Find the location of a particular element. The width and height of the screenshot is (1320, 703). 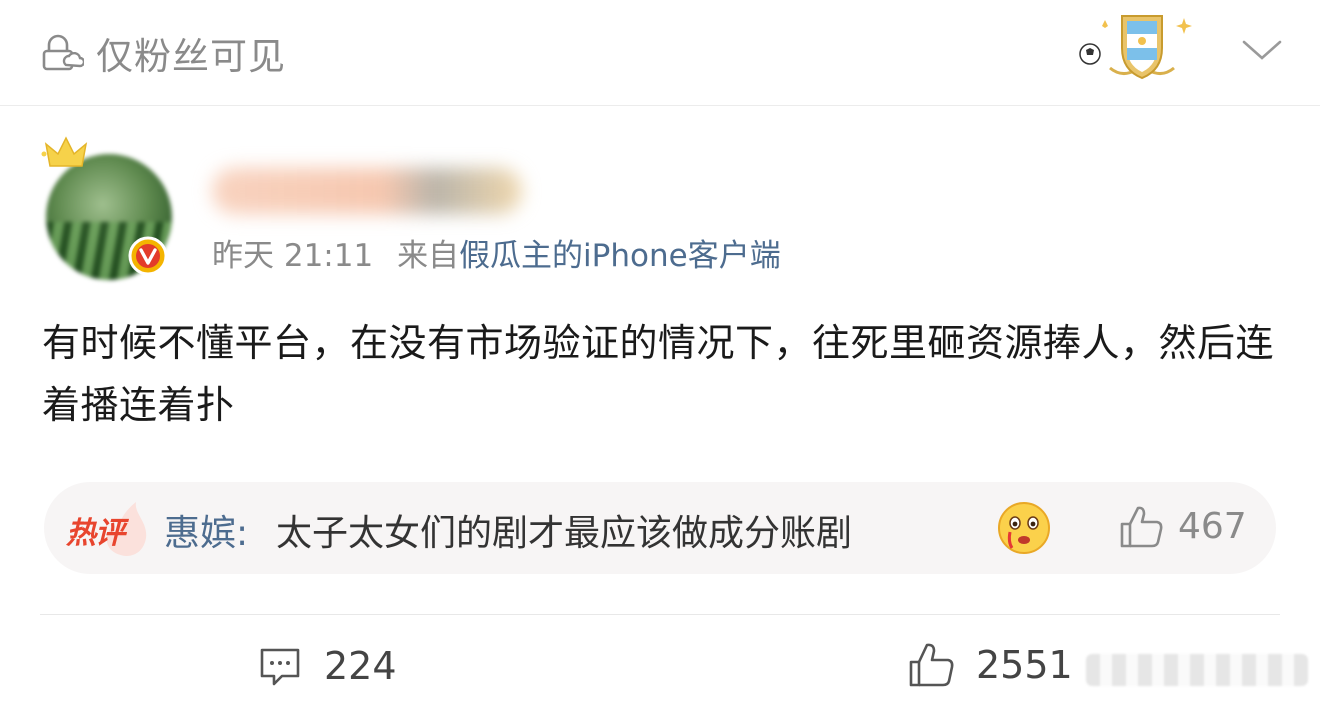

verified-v-icon is located at coordinates (148, 256).